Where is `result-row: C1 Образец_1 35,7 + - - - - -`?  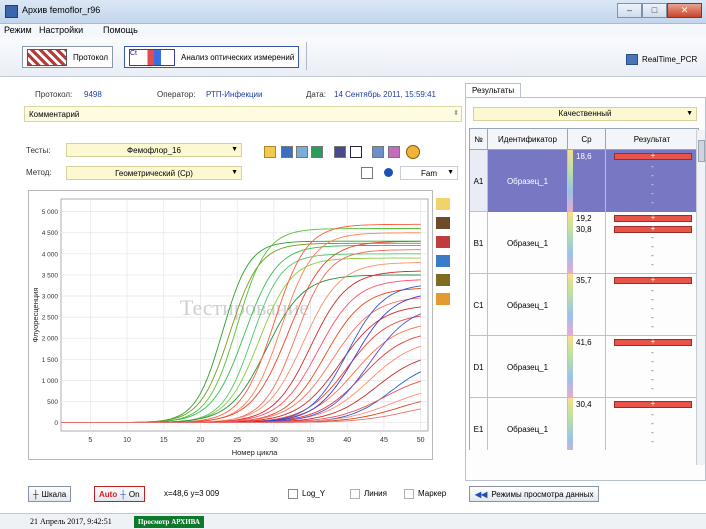 result-row: C1 Образец_1 35,7 + - - - - - is located at coordinates (584, 305).